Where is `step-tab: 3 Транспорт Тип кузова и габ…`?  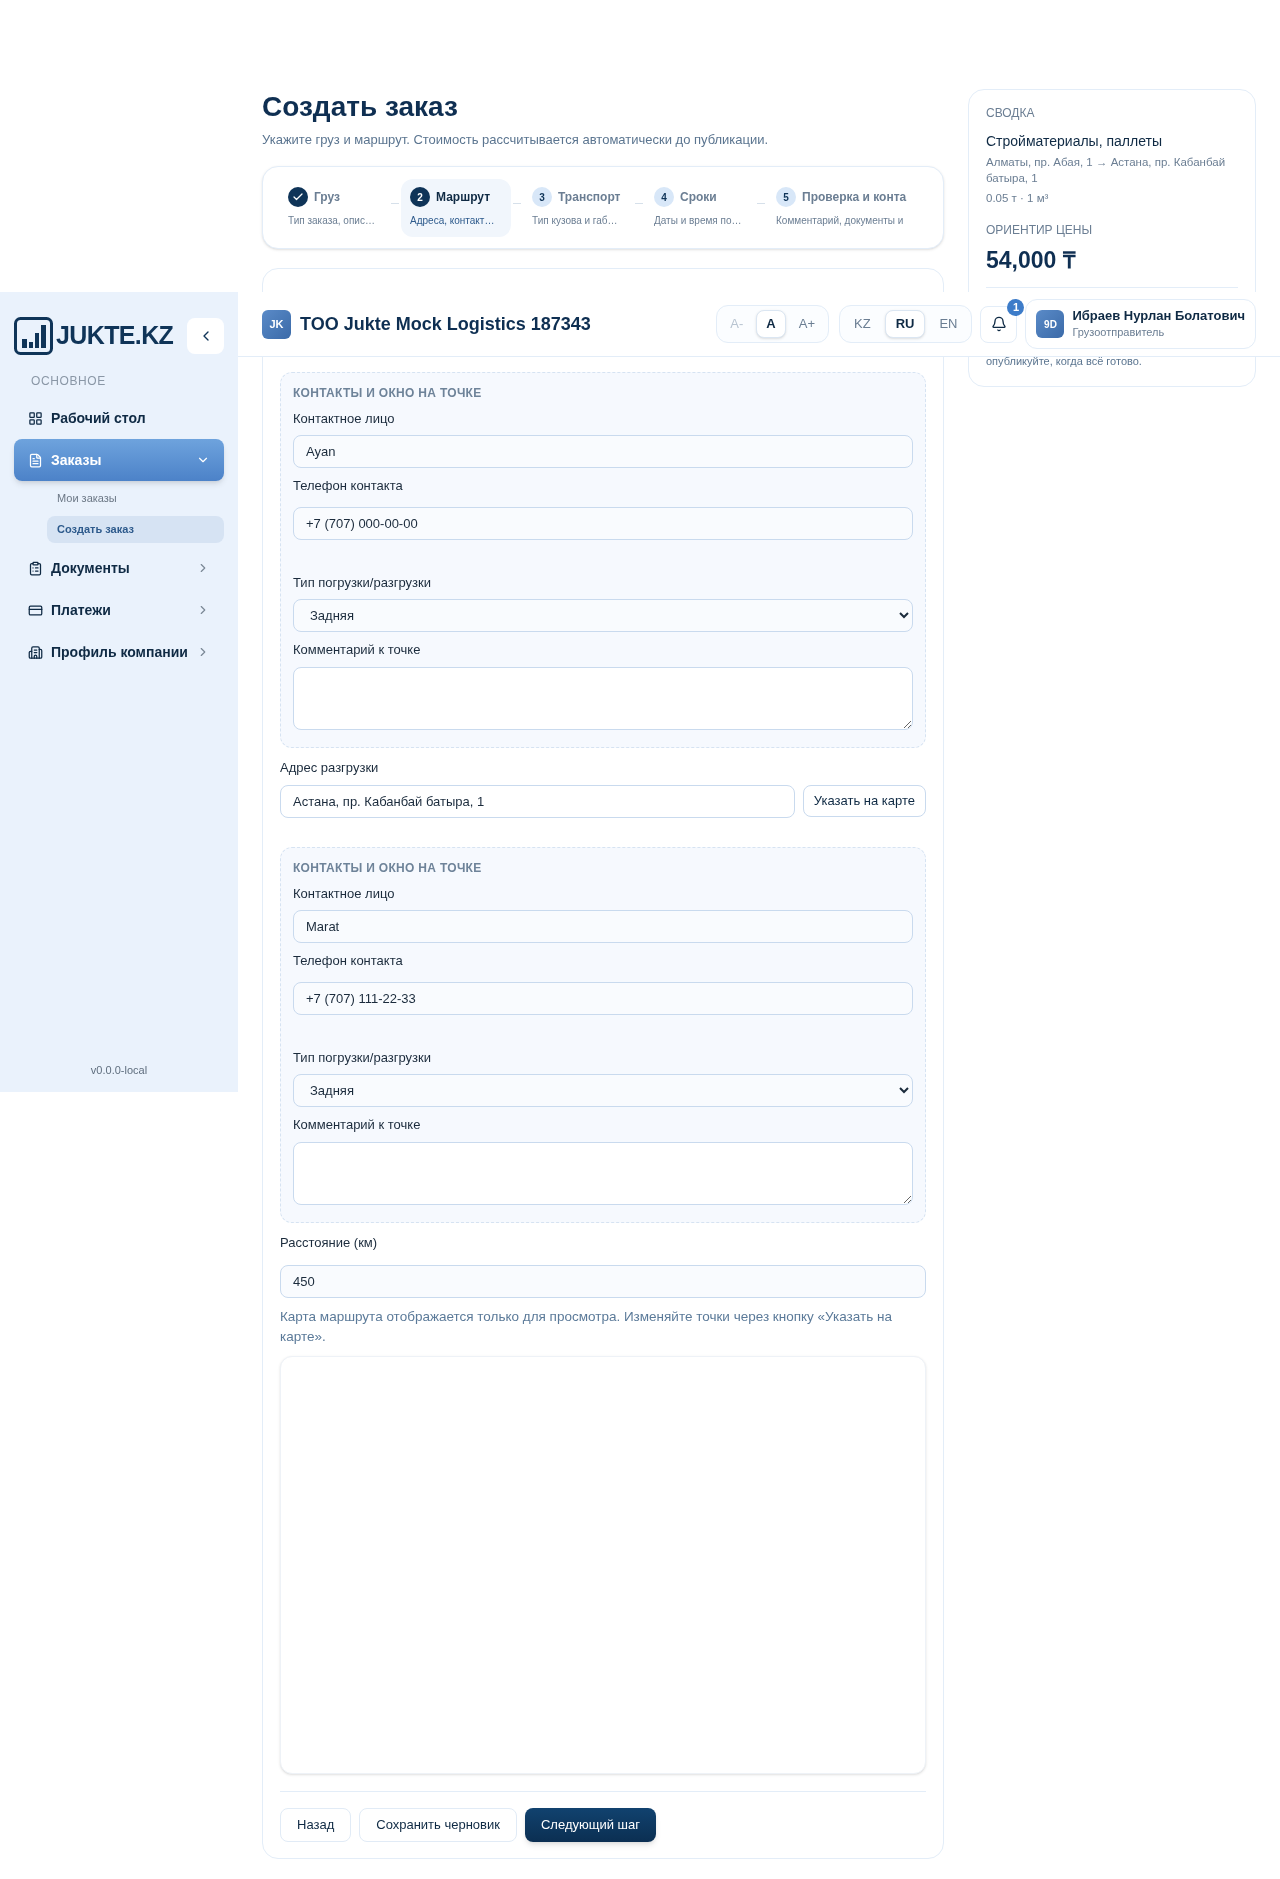 step-tab: 3 Транспорт Тип кузова и габ… is located at coordinates (578, 207).